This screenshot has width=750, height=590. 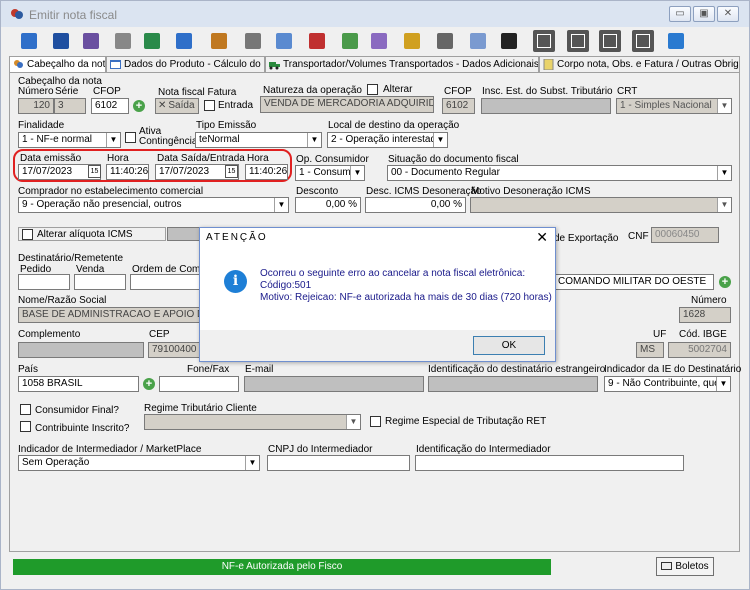 What do you see at coordinates (634, 282) in the screenshot?
I see `destinatario-field: COMANDO MILITAR DO OESTE` at bounding box center [634, 282].